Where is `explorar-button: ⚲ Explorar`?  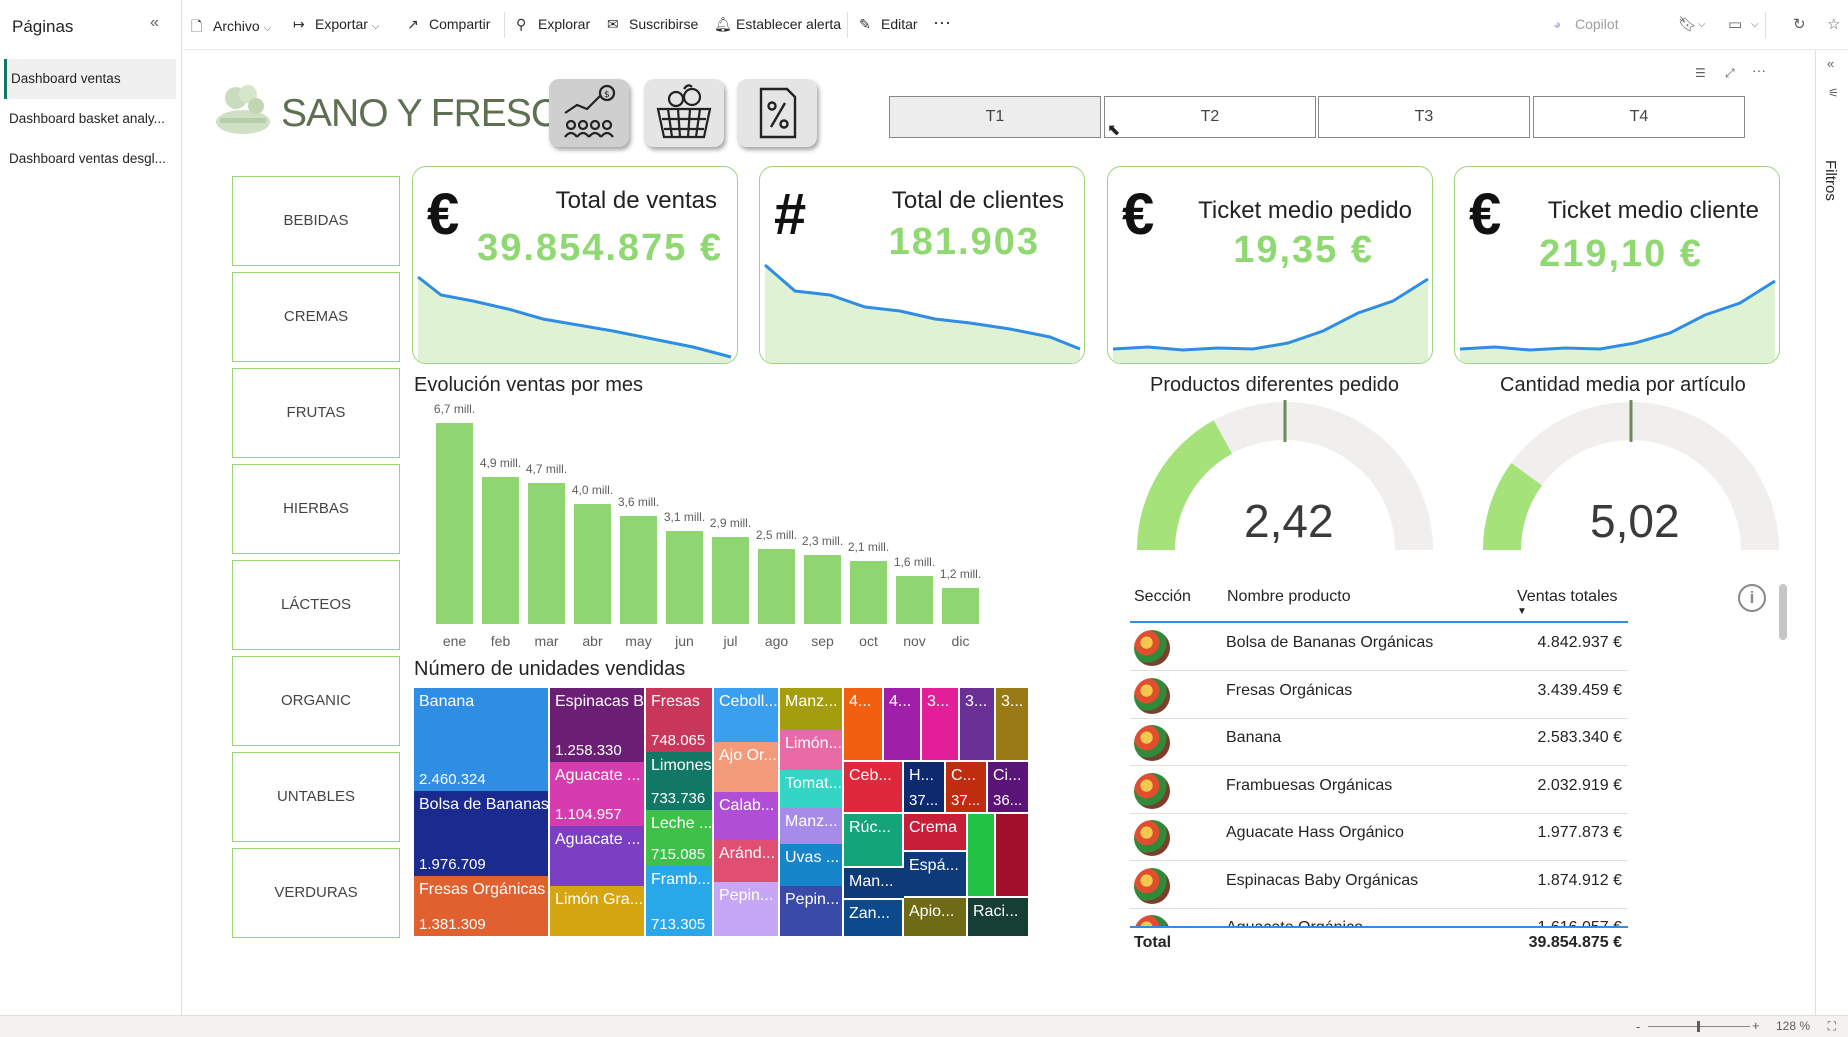
explorar-button: ⚲ Explorar is located at coordinates (553, 24).